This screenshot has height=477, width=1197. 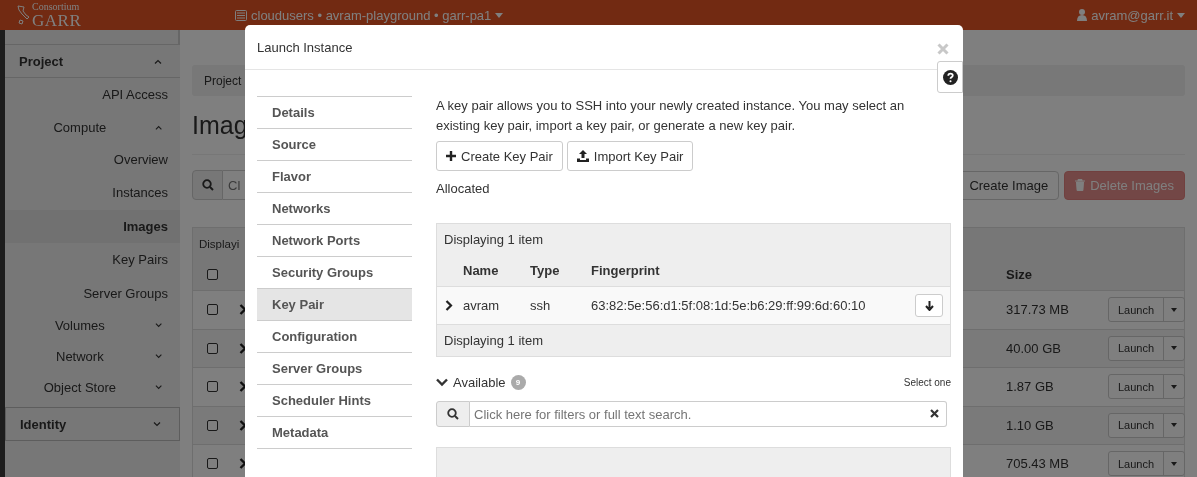 What do you see at coordinates (671, 116) in the screenshot?
I see `description-text: A key pair allows you to SSH into your newly created instance. You may select an existing key pair, import a key pair, or generate a new key pair.` at bounding box center [671, 116].